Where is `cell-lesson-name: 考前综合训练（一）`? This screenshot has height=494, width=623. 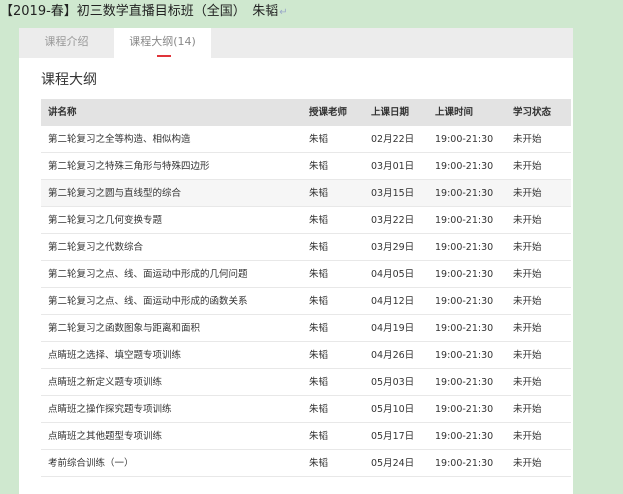
cell-lesson-name: 考前综合训练（一） is located at coordinates (91, 463).